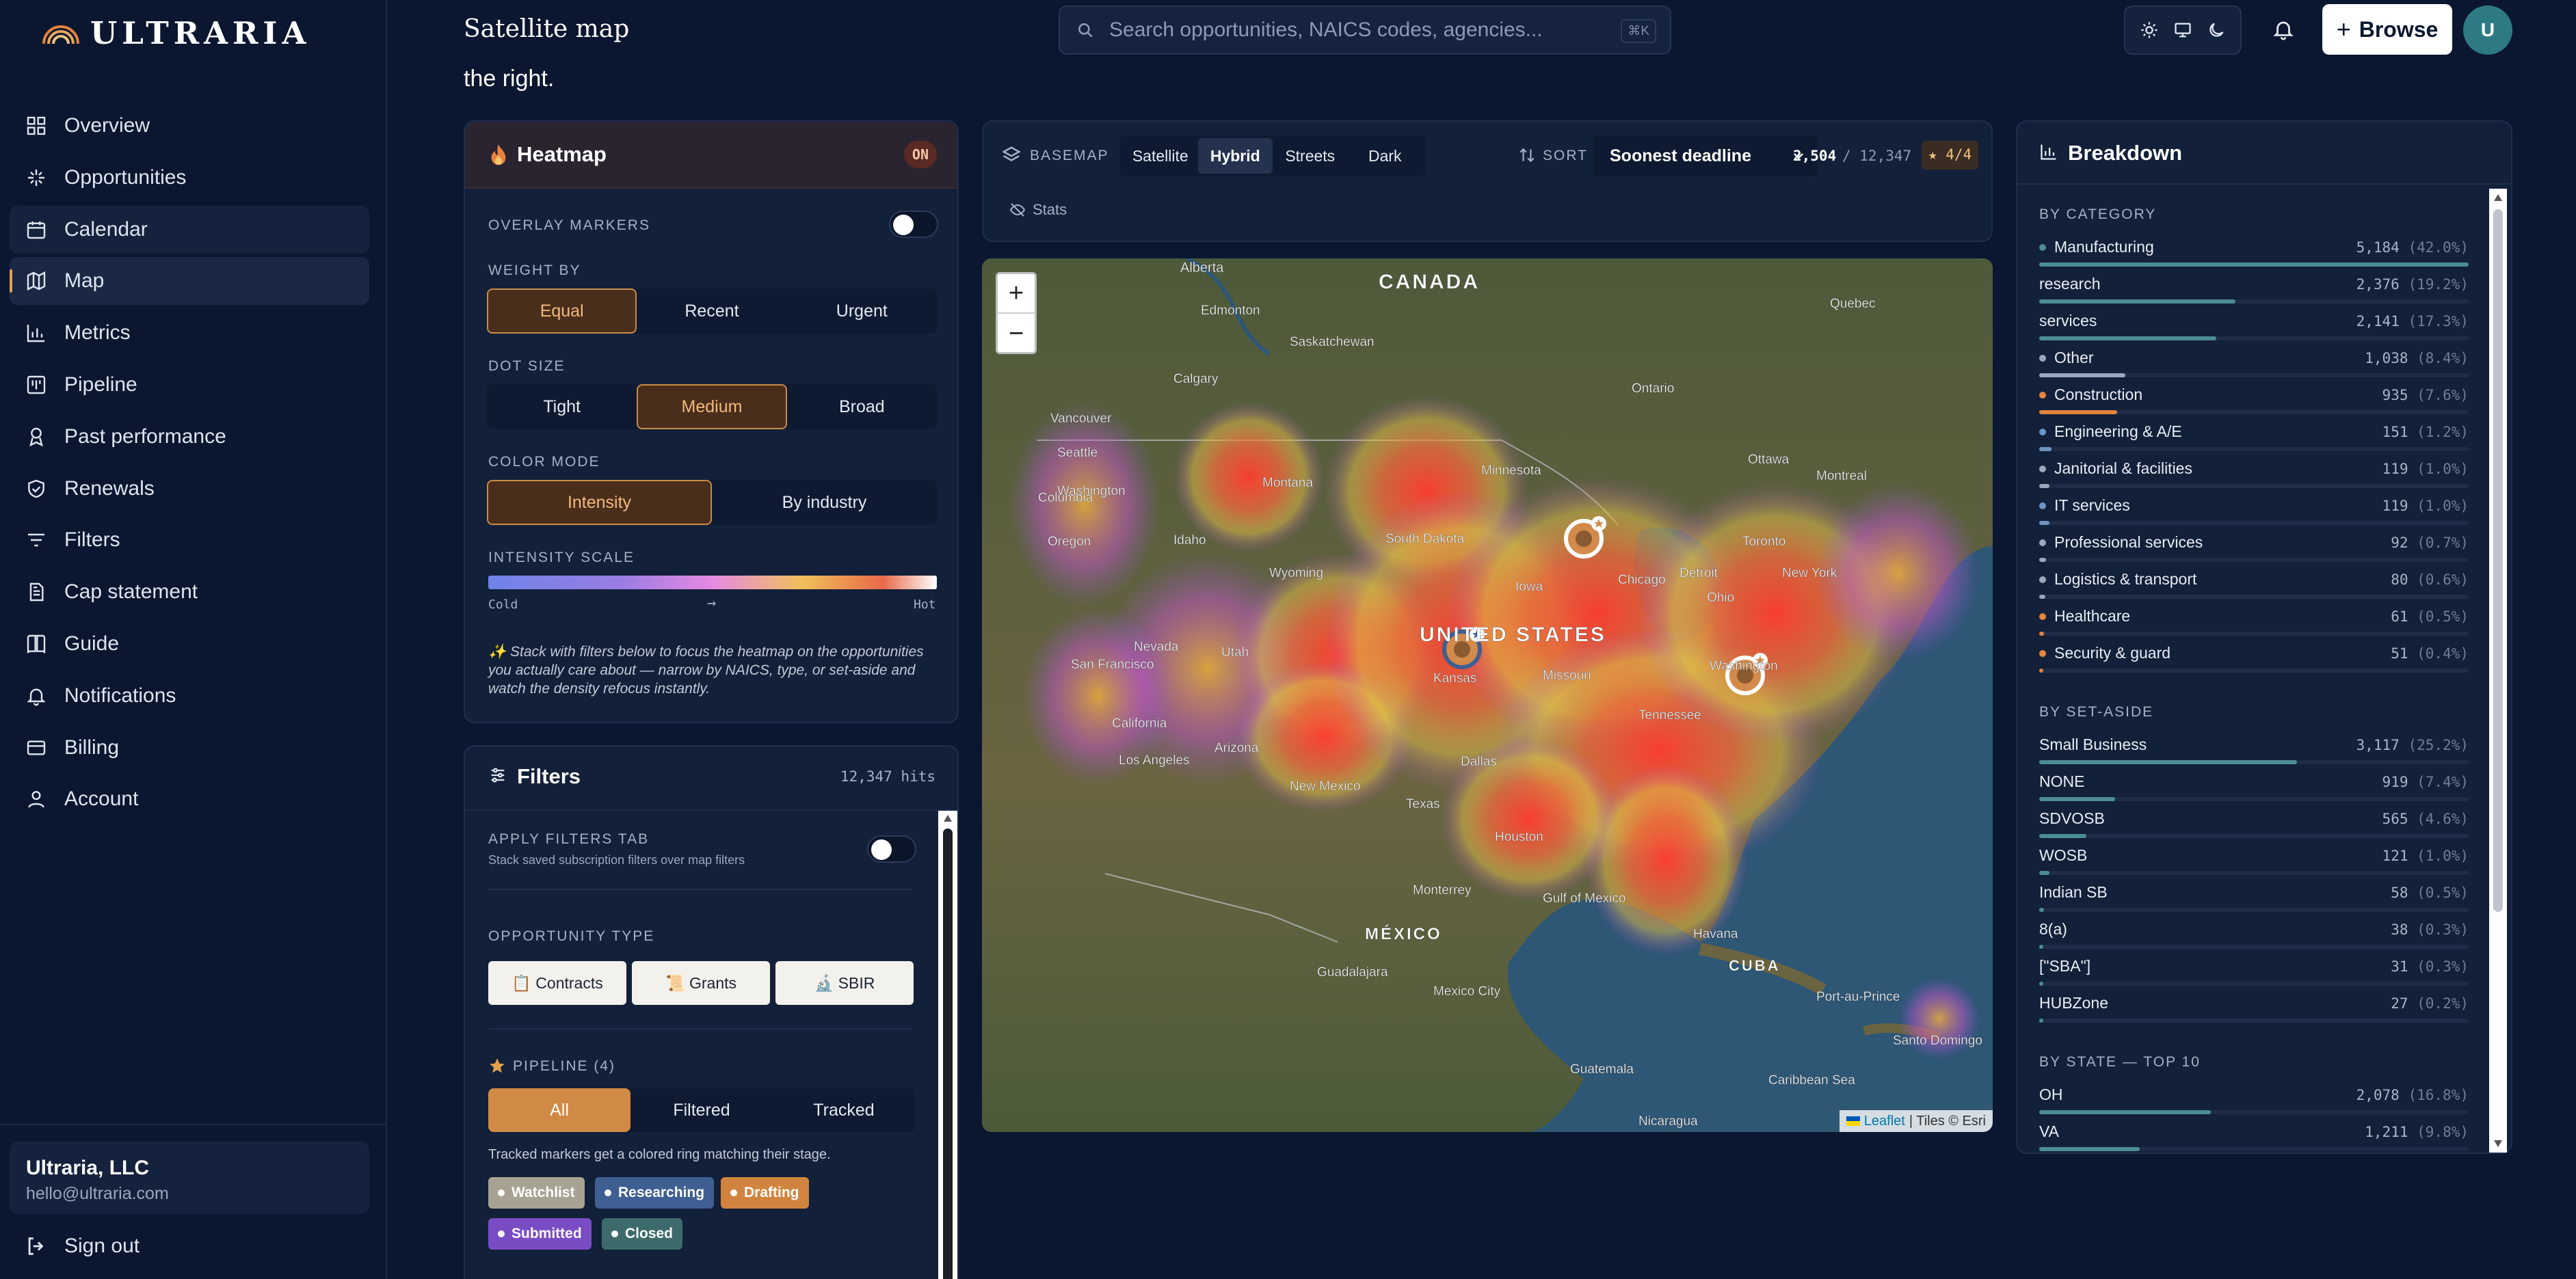  What do you see at coordinates (36, 644) in the screenshot?
I see `book-icon` at bounding box center [36, 644].